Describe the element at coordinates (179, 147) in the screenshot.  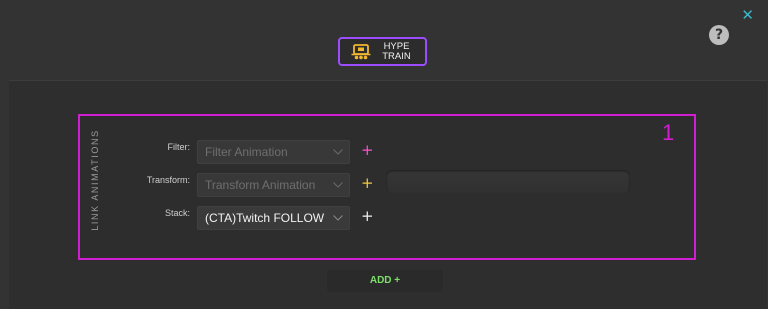
I see `filter-label: Filter:` at that location.